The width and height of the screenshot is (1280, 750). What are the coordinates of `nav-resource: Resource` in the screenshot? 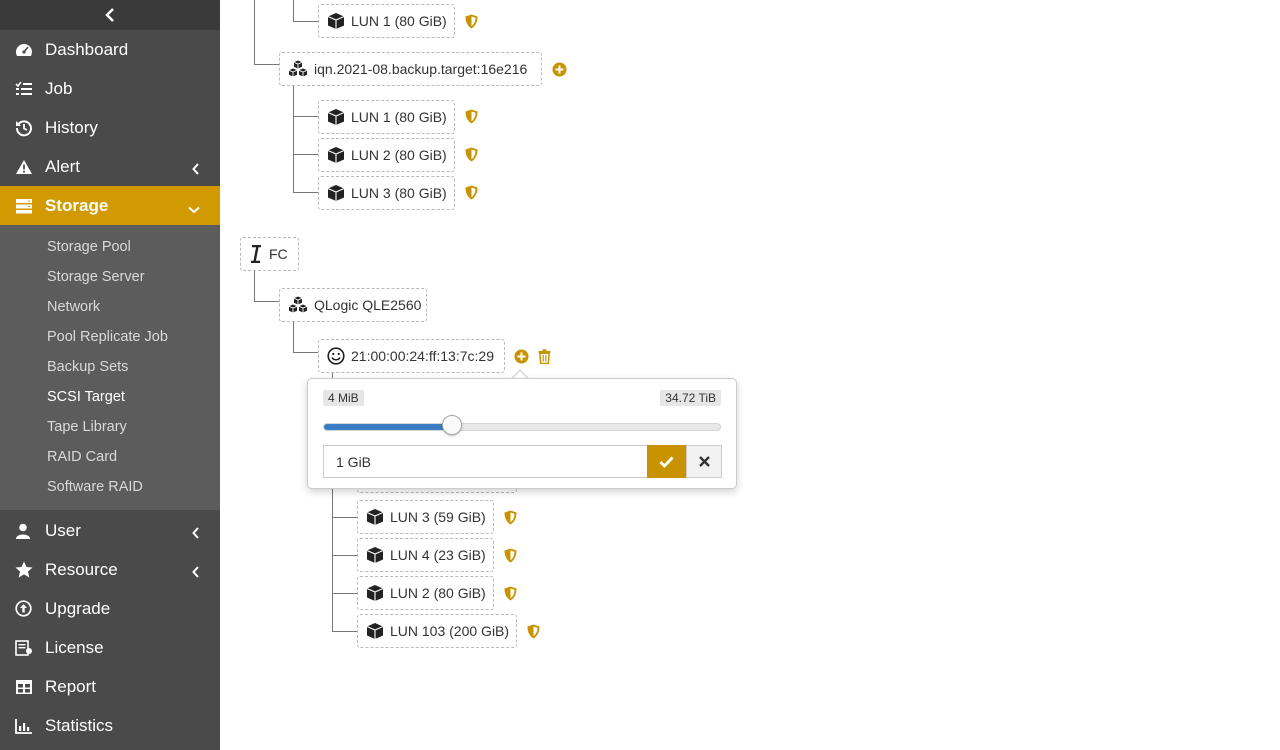 It's located at (110, 569).